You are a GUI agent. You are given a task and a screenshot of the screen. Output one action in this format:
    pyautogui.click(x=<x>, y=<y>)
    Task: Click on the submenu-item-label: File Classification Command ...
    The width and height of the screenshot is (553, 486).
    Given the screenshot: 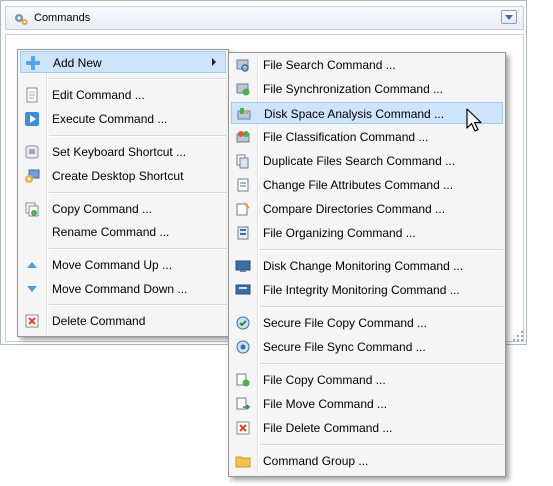 What is the action you would take?
    pyautogui.click(x=346, y=137)
    